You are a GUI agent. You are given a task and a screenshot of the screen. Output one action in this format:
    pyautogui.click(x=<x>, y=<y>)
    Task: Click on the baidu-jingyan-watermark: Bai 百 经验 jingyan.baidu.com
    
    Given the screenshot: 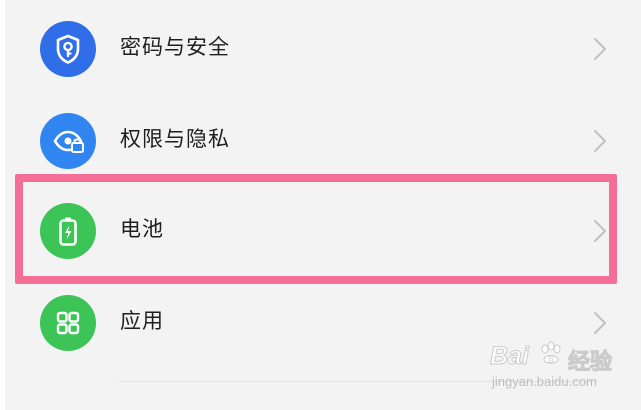 What is the action you would take?
    pyautogui.click(x=560, y=370)
    